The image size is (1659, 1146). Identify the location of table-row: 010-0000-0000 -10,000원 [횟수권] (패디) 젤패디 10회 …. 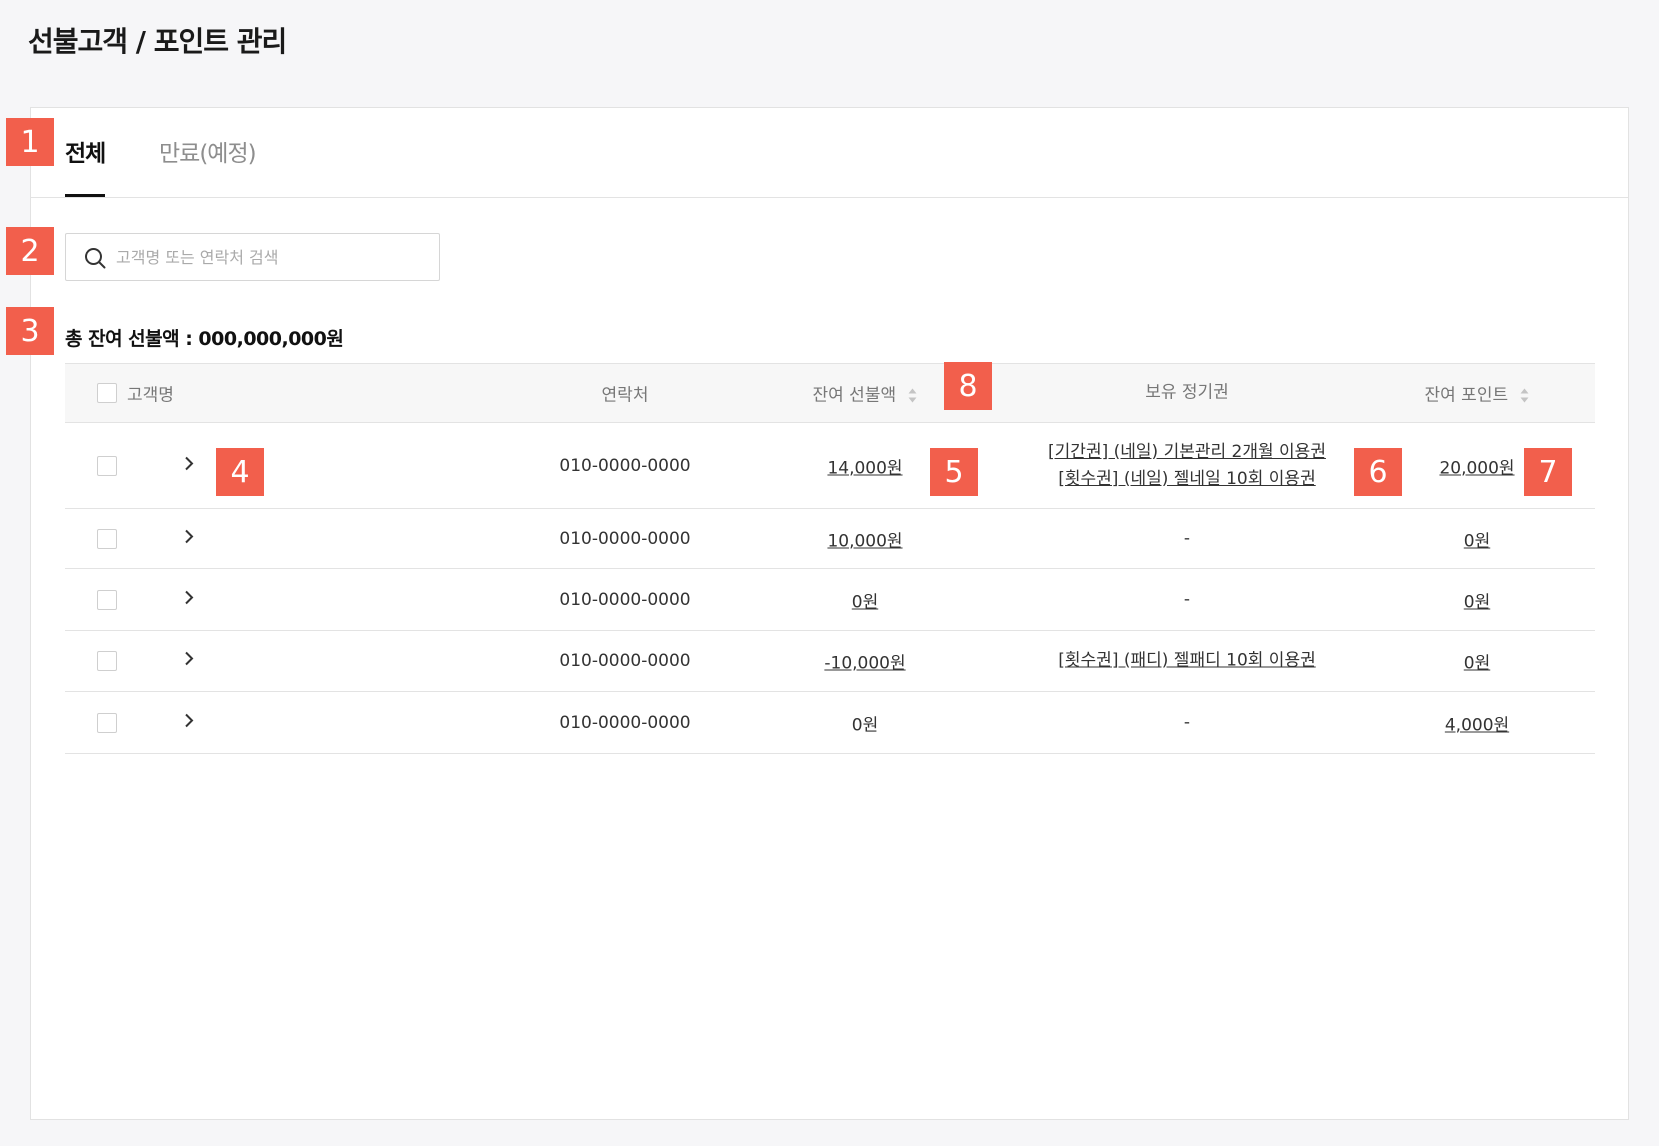
(830, 661).